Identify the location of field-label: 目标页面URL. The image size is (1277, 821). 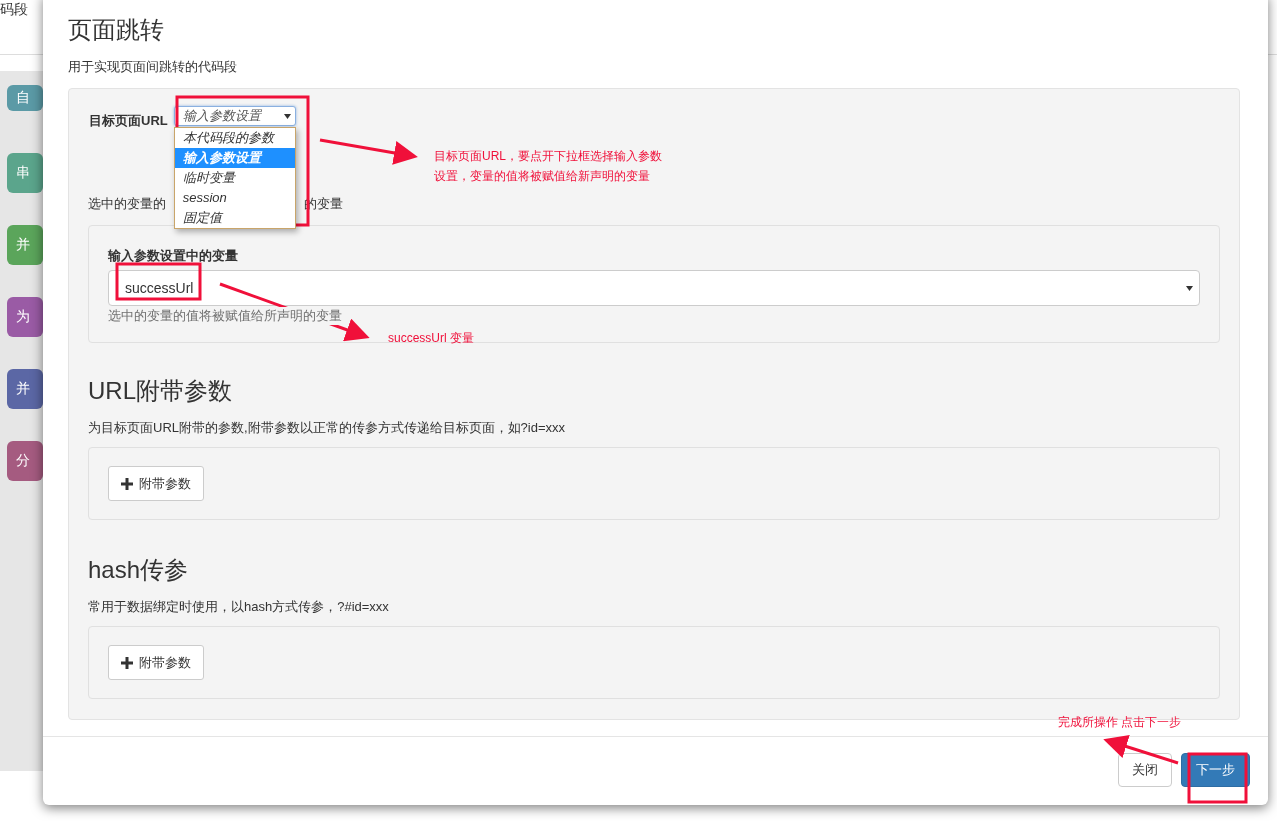
(128, 121).